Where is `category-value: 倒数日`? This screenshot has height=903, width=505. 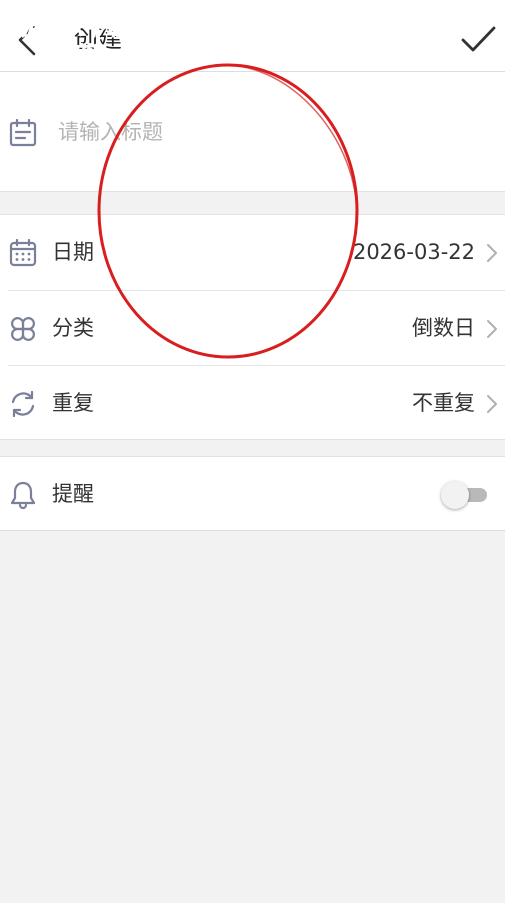
category-value: 倒数日 is located at coordinates (443, 328).